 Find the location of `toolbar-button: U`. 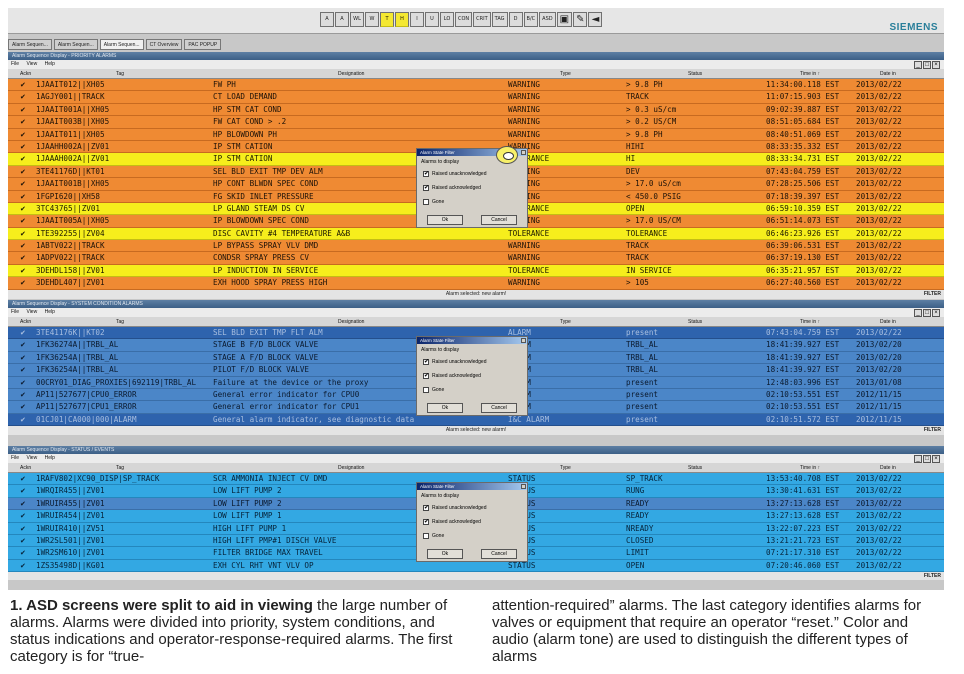

toolbar-button: U is located at coordinates (432, 19).